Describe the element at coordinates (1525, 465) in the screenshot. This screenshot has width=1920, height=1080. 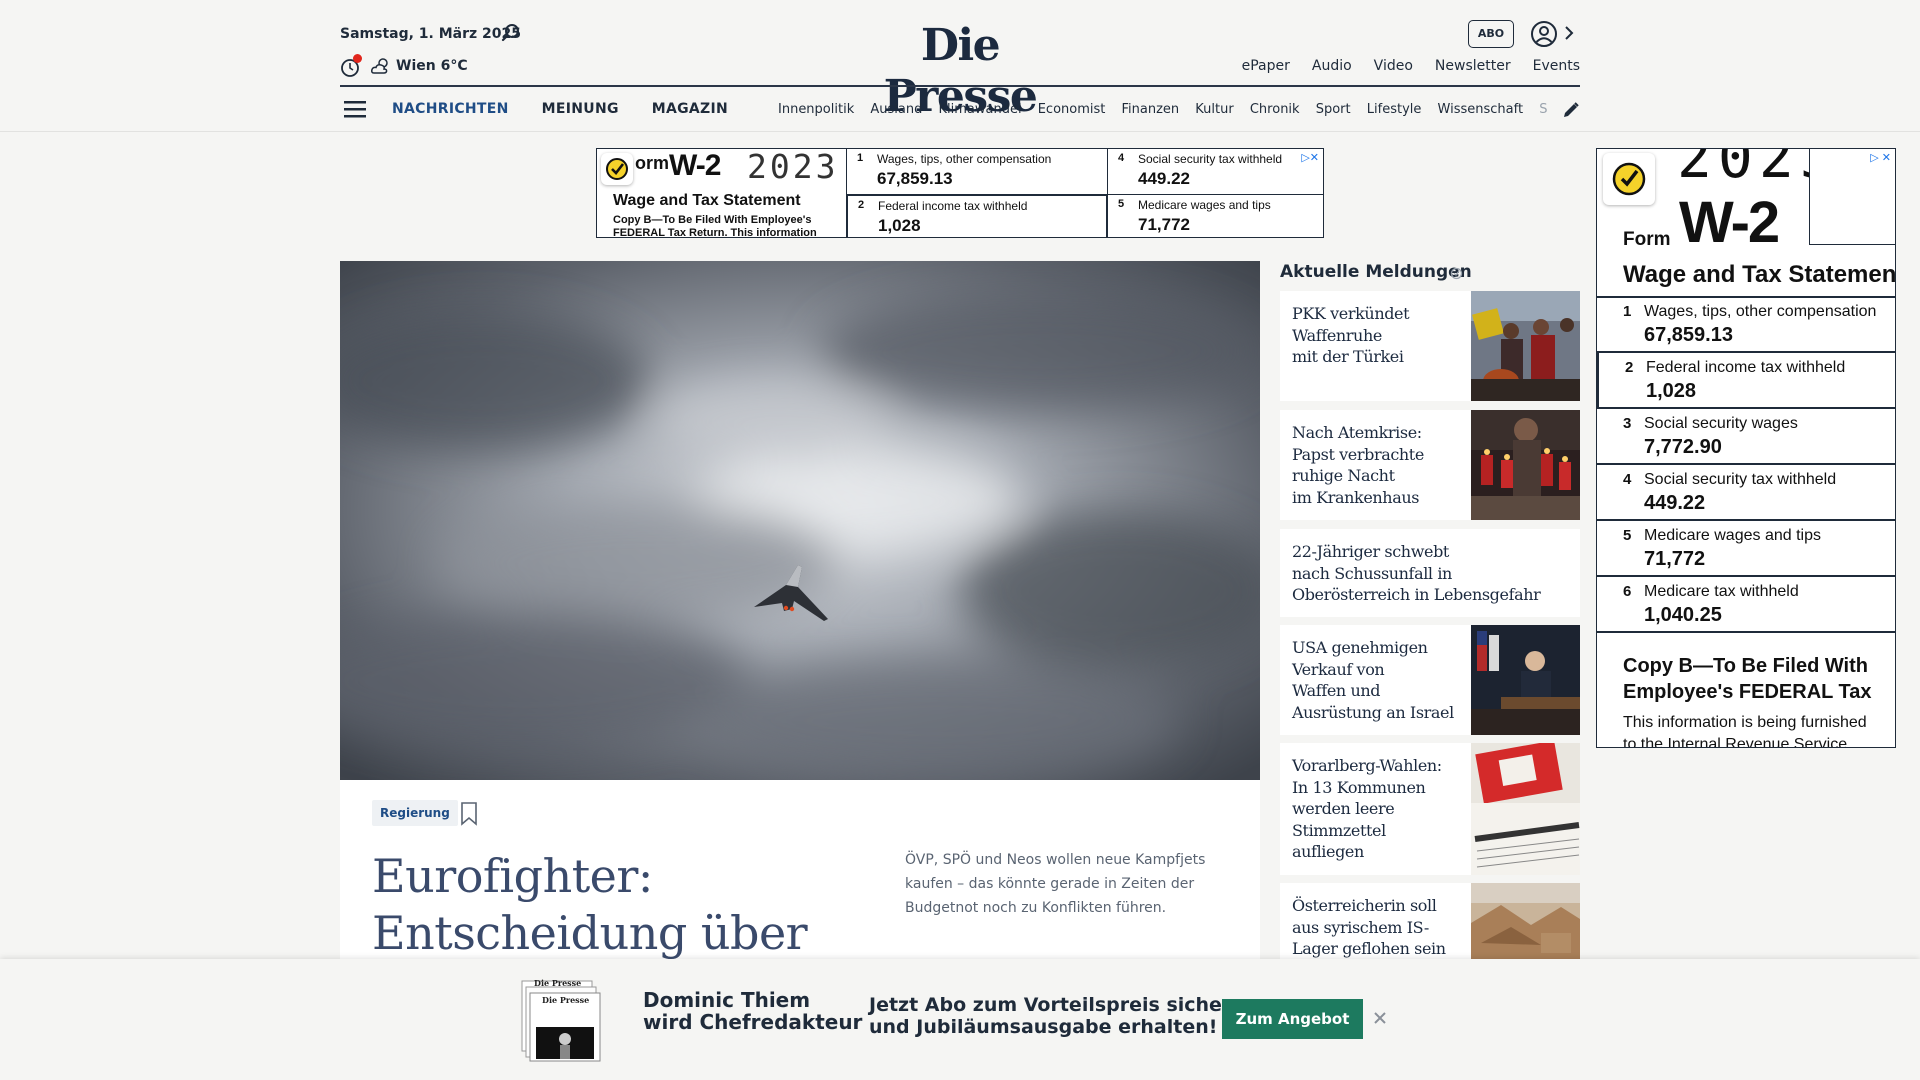
I see `news-thumbnail-candles` at that location.